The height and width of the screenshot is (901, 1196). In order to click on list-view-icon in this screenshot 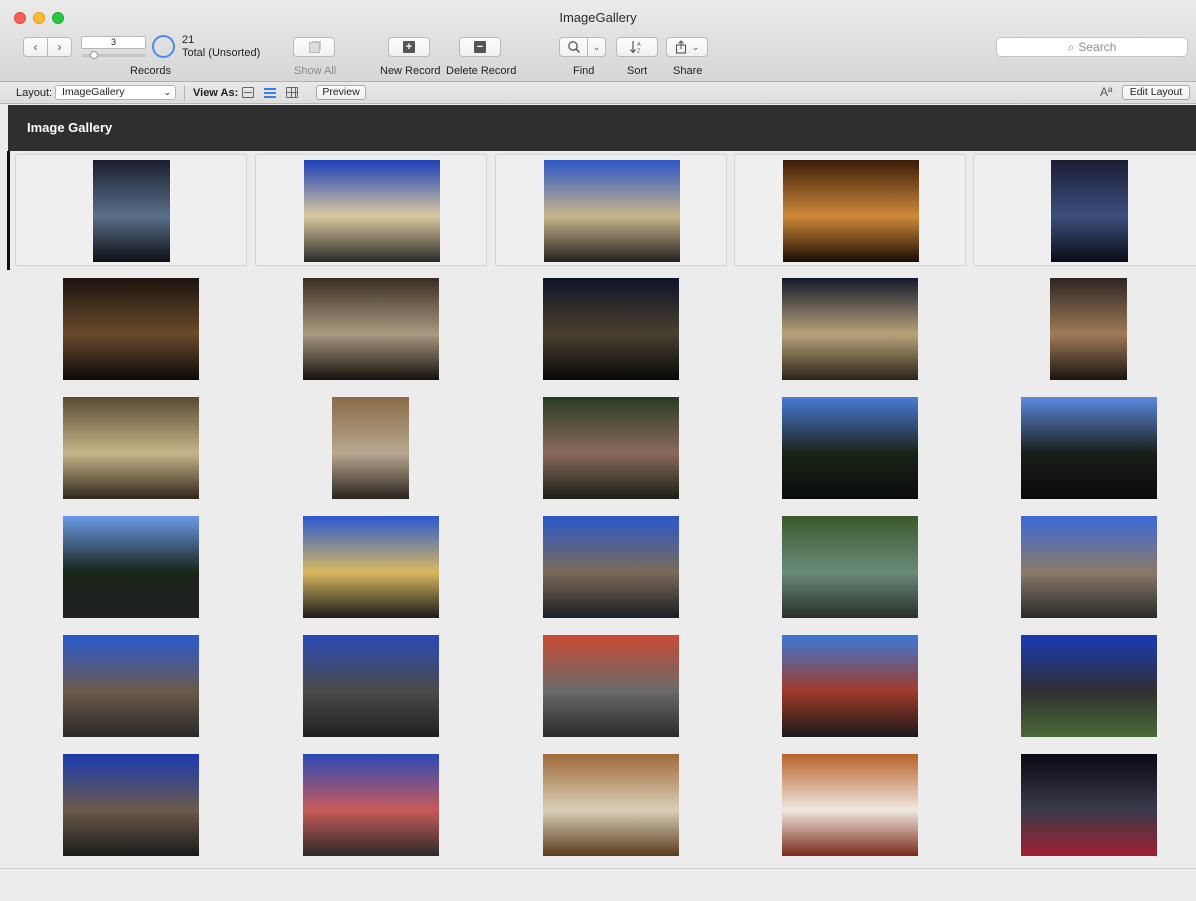, I will do `click(270, 92)`.